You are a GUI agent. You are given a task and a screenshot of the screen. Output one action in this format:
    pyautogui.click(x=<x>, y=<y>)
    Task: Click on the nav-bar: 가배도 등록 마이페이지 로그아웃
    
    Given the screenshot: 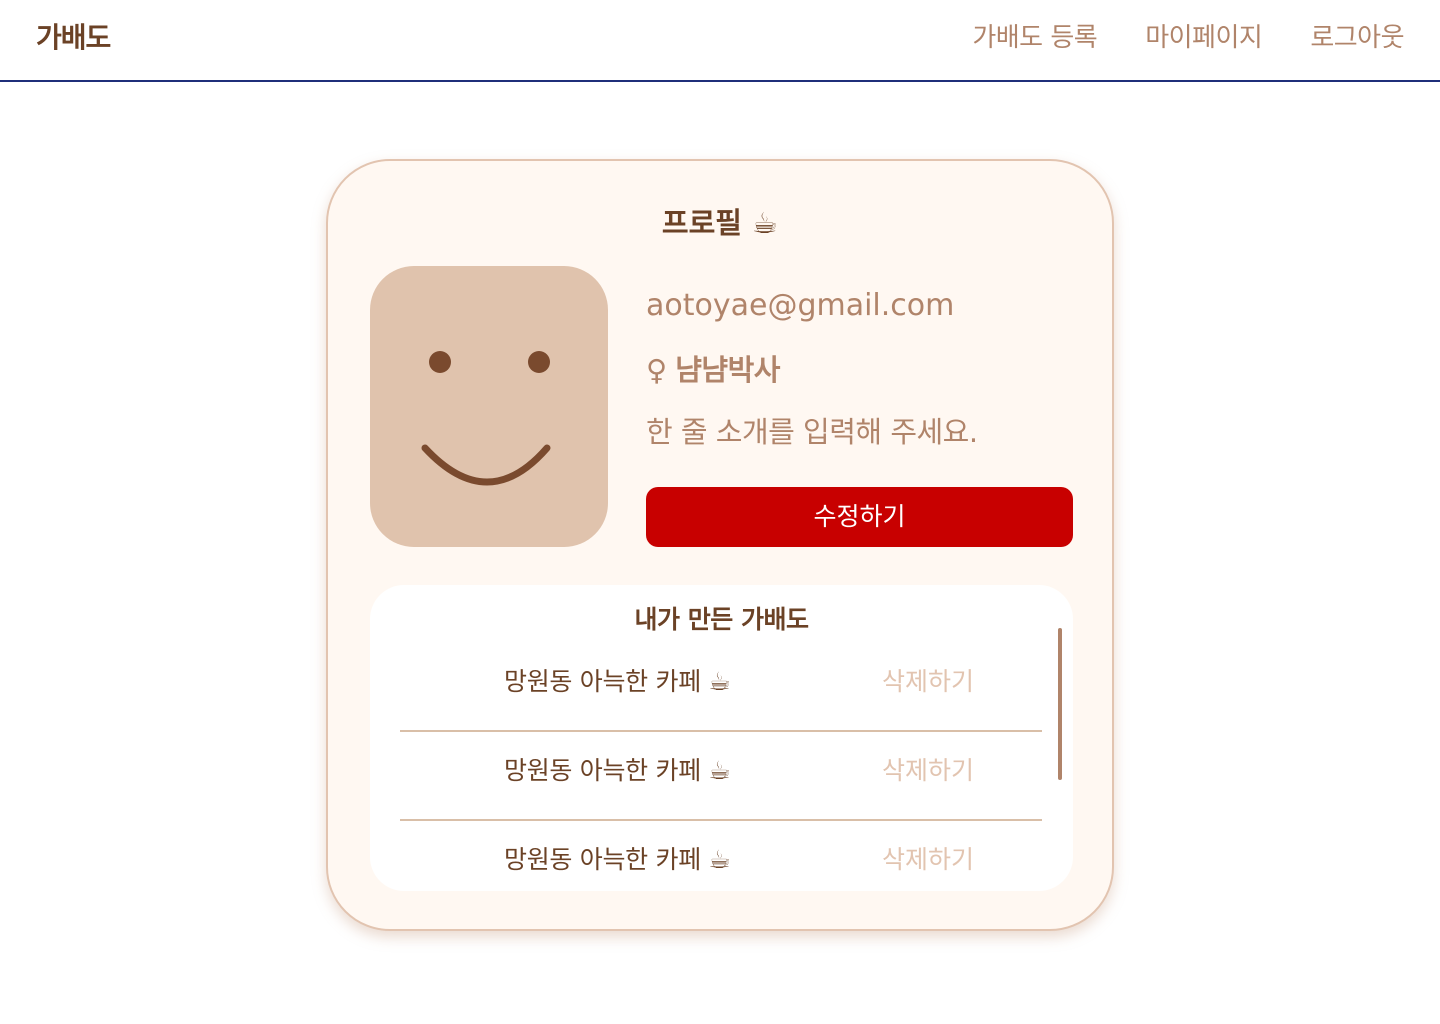 What is the action you would take?
    pyautogui.click(x=1188, y=38)
    